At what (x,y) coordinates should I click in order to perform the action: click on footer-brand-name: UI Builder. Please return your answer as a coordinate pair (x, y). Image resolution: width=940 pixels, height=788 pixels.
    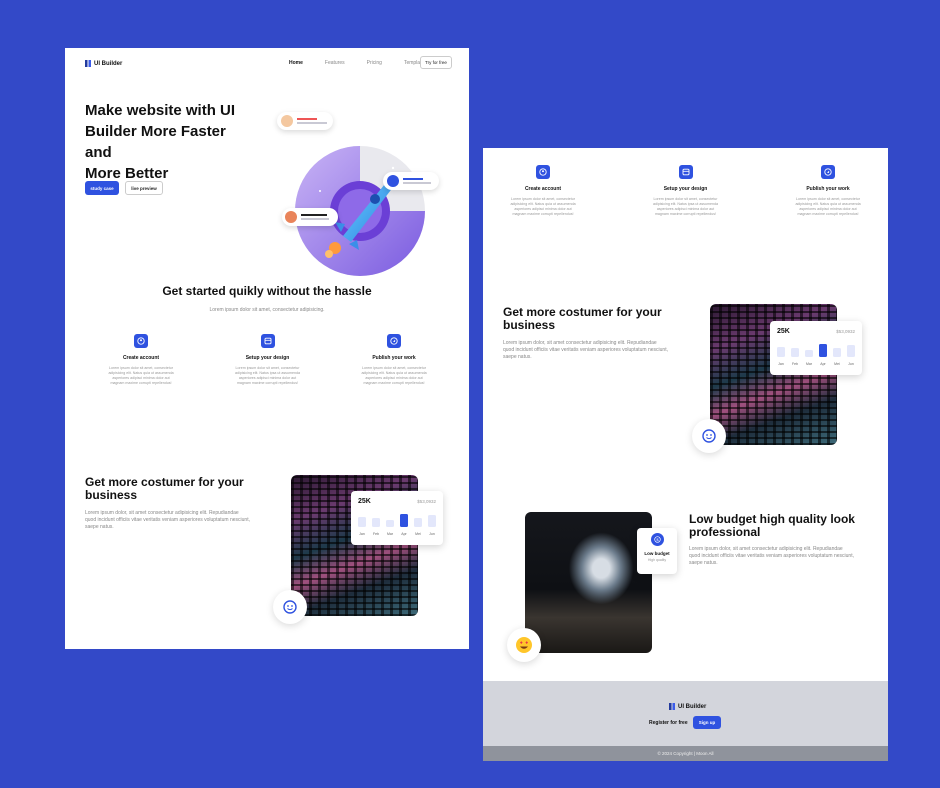
    Looking at the image, I should click on (692, 706).